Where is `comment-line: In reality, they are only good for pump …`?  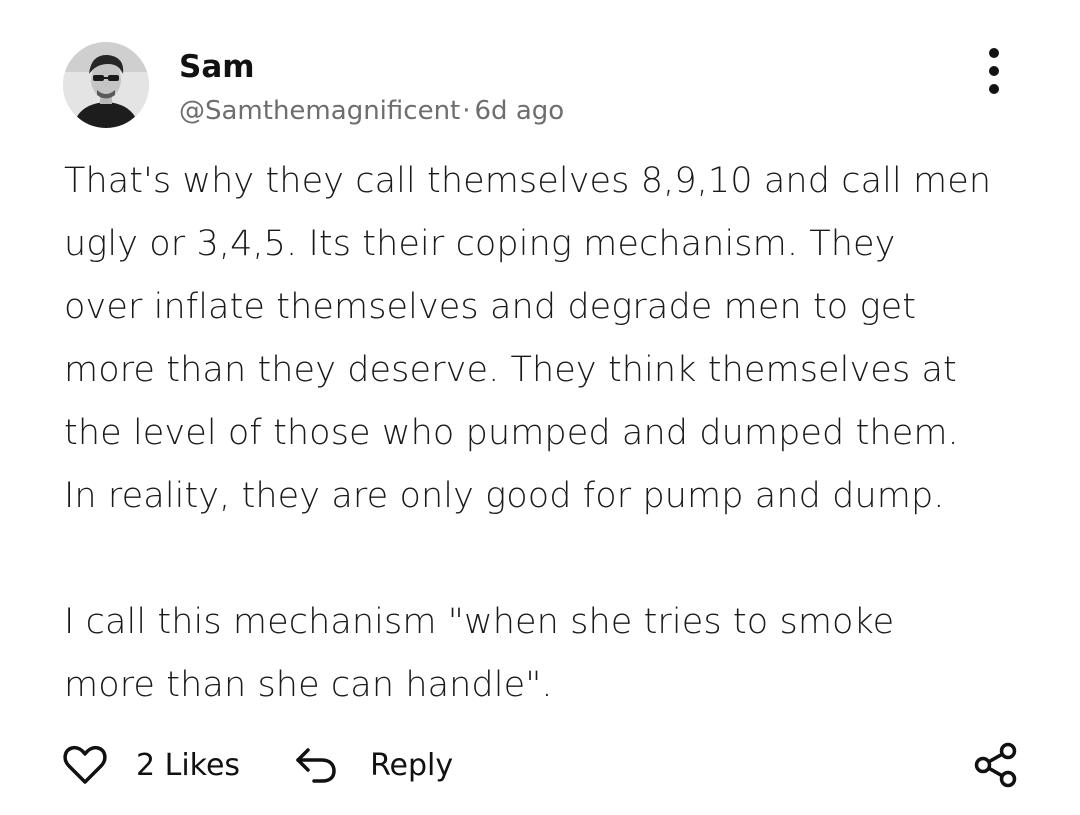 comment-line: In reality, they are only good for pump … is located at coordinates (504, 496).